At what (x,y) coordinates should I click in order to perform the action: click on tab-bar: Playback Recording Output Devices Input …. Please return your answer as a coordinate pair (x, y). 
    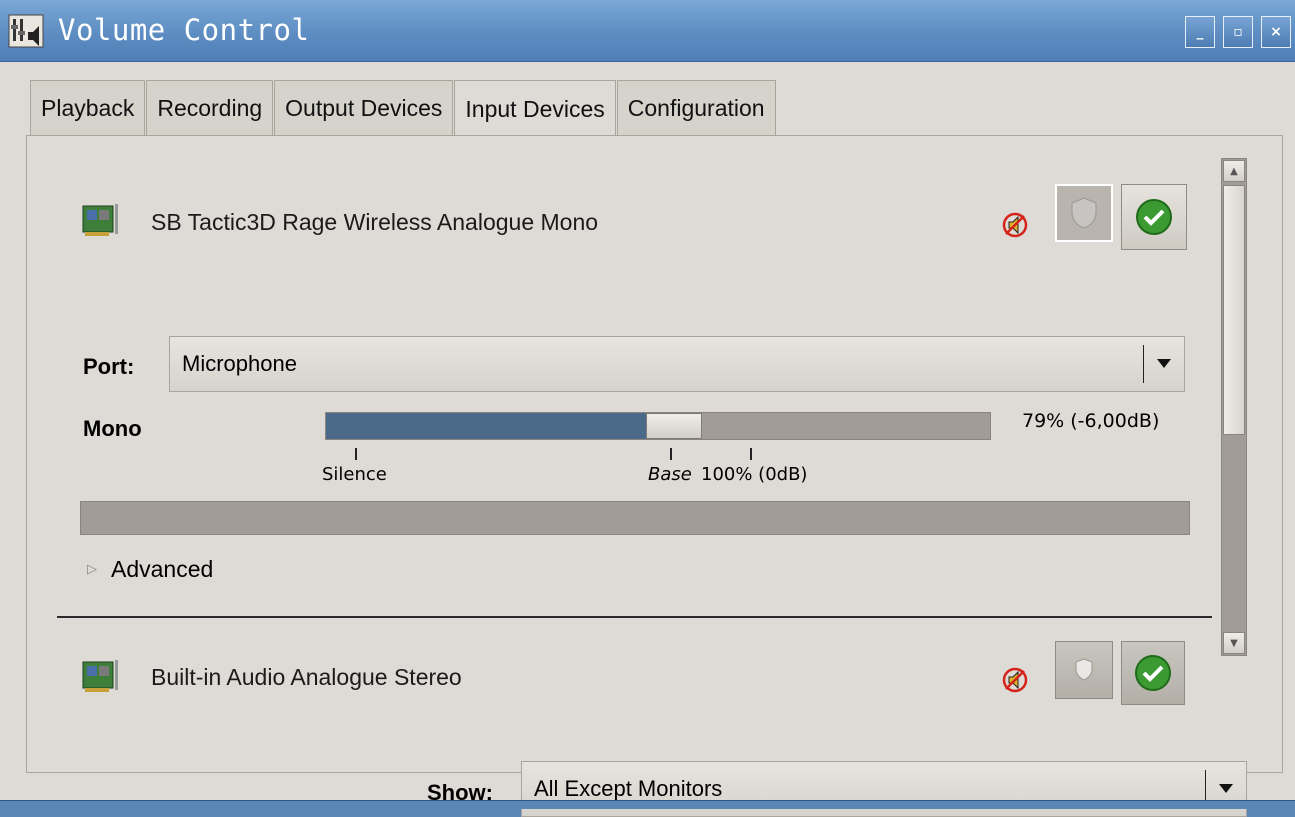
    Looking at the image, I should click on (403, 108).